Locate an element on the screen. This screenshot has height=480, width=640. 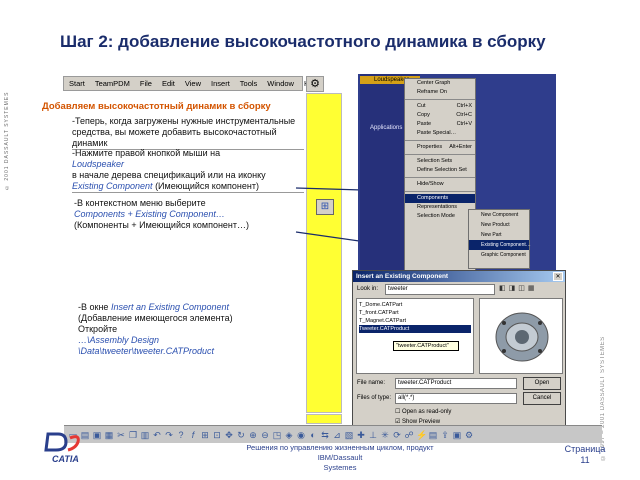
ctx-properties: Properties Alt+Enter is located at coordinates (440, 147).